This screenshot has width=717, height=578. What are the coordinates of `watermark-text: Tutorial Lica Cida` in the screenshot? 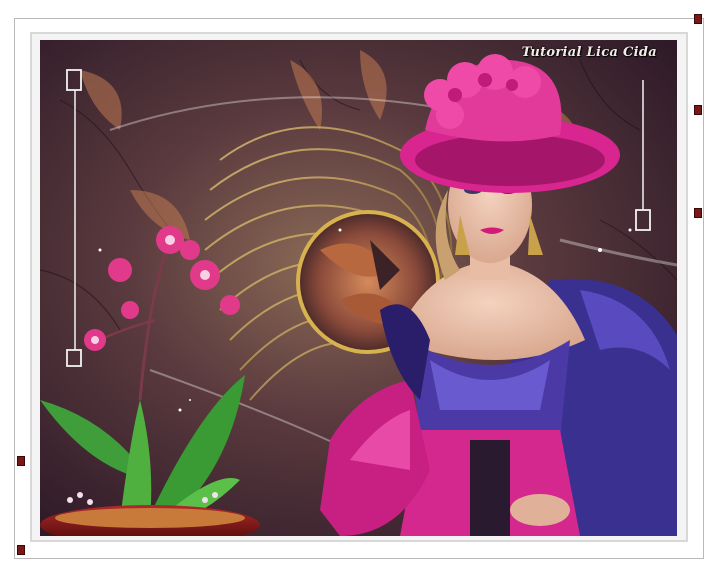 It's located at (589, 52).